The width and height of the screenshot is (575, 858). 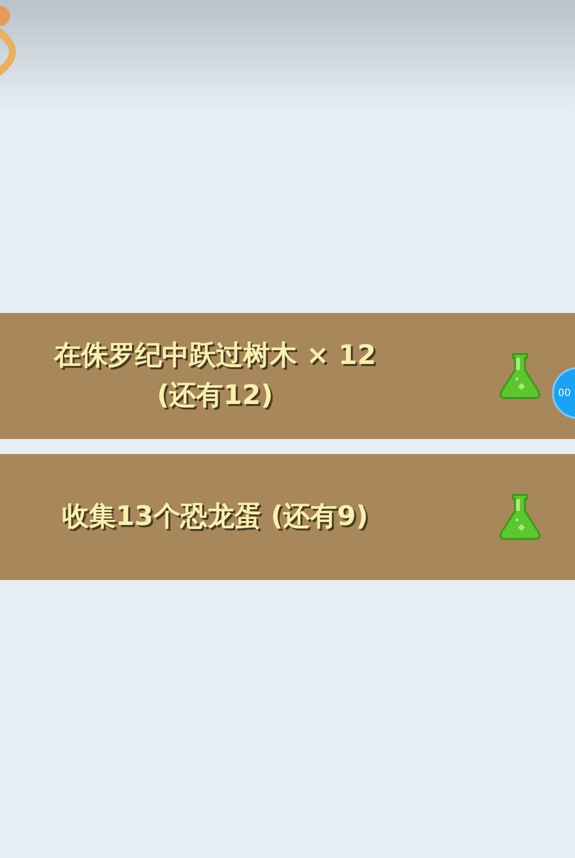 I want to click on mission-text: 收集13个恐龙蛋 (还有9), so click(x=215, y=517).